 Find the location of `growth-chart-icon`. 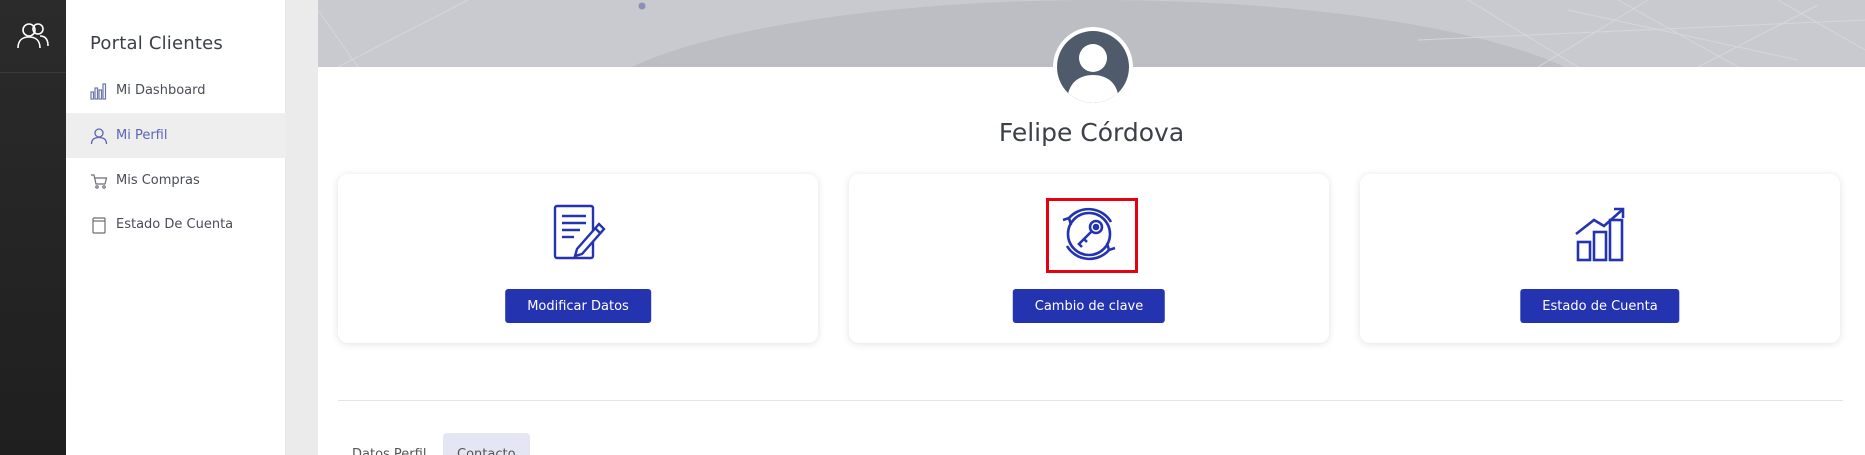

growth-chart-icon is located at coordinates (1600, 234).